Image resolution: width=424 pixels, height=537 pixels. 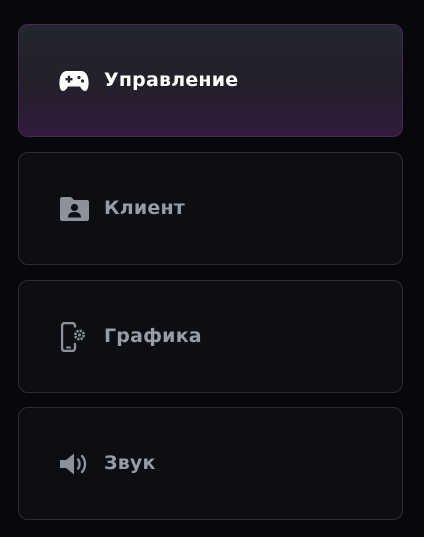 What do you see at coordinates (130, 463) in the screenshot?
I see `menu-item-label: Звук` at bounding box center [130, 463].